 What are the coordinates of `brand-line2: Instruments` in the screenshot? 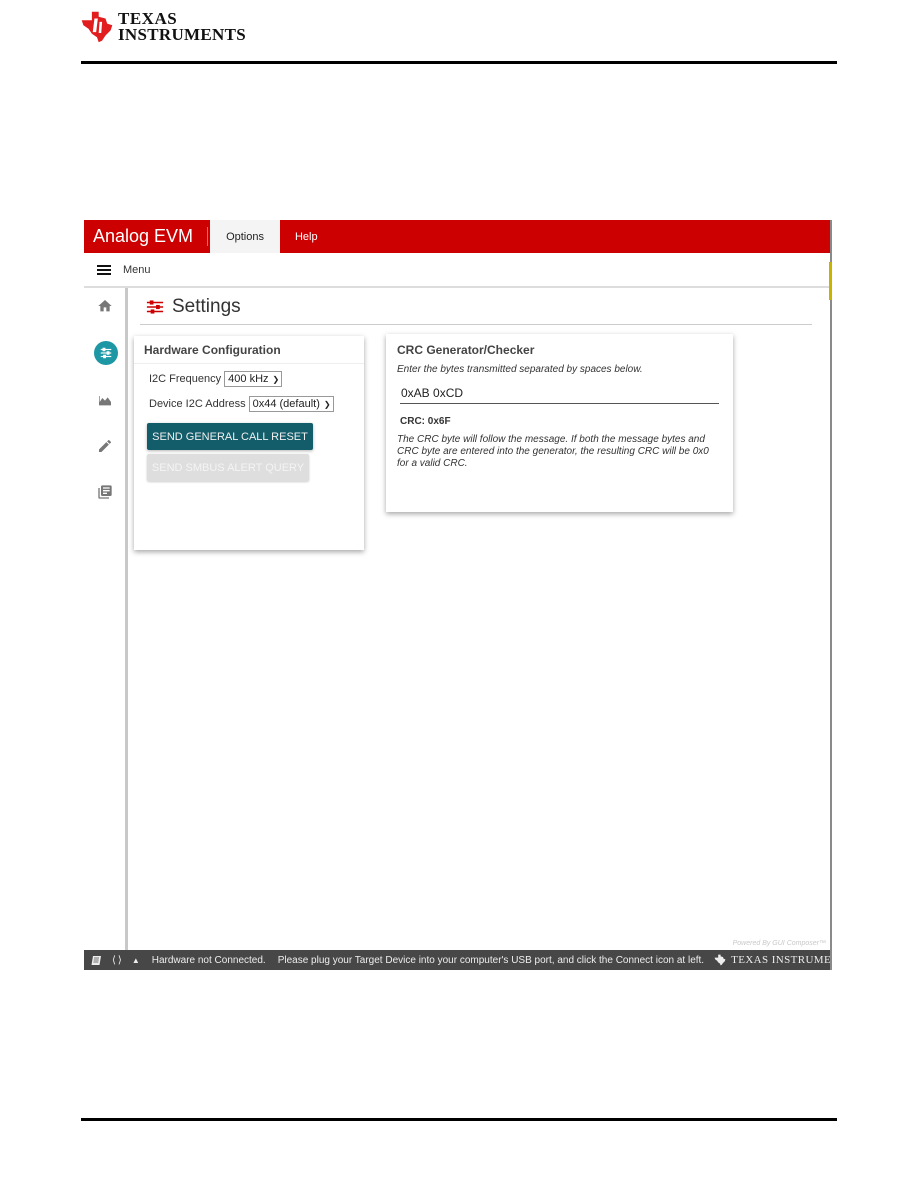 It's located at (182, 34).